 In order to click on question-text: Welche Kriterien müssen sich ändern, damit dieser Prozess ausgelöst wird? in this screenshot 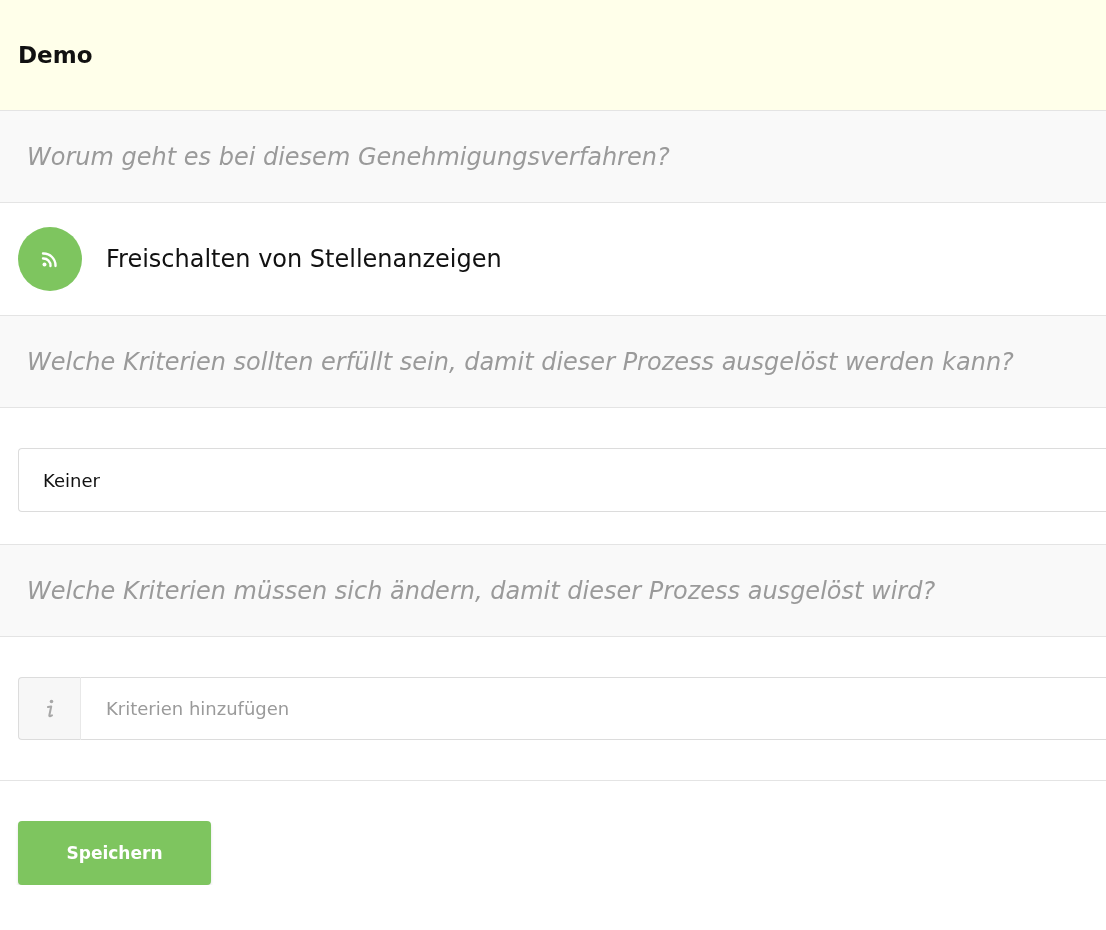, I will do `click(481, 590)`.